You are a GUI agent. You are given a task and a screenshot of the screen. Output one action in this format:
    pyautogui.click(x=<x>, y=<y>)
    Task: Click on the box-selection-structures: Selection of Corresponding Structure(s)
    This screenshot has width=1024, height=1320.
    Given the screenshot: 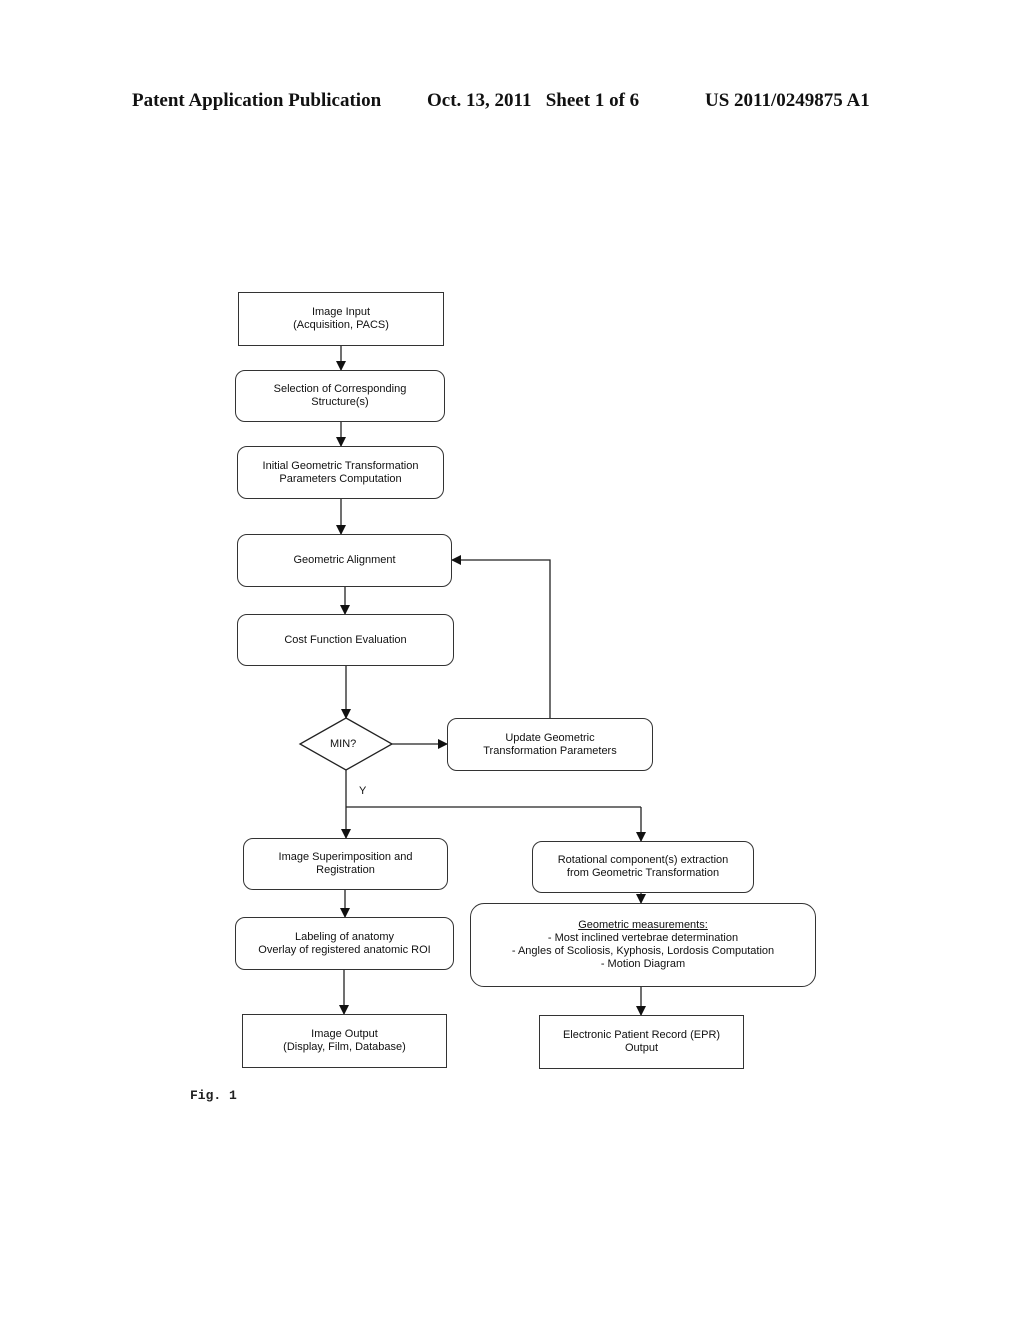 What is the action you would take?
    pyautogui.click(x=340, y=396)
    